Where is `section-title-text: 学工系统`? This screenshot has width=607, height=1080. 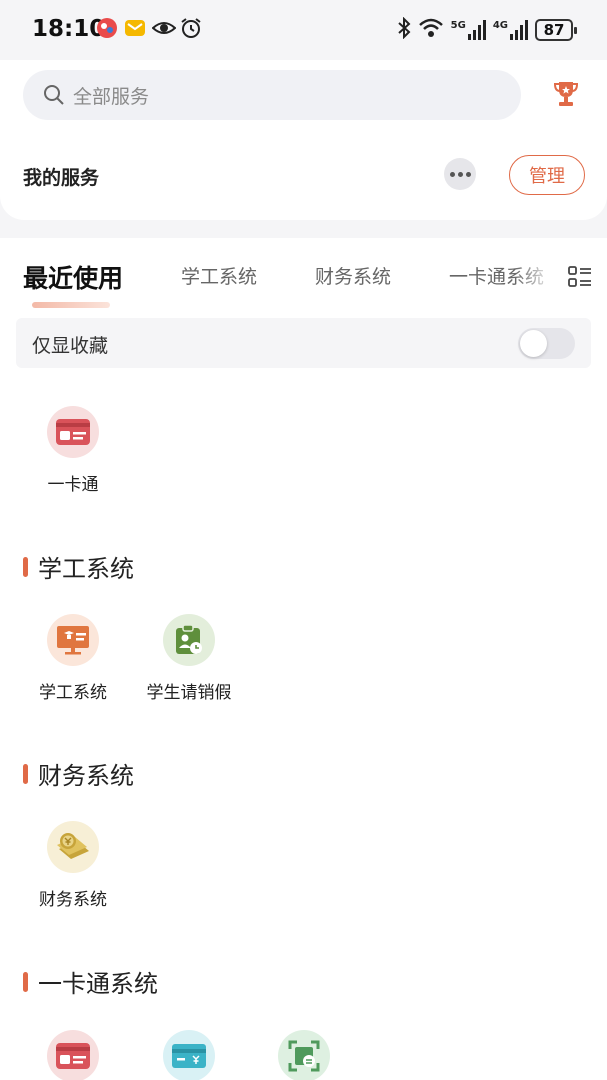 section-title-text: 学工系统 is located at coordinates (86, 569).